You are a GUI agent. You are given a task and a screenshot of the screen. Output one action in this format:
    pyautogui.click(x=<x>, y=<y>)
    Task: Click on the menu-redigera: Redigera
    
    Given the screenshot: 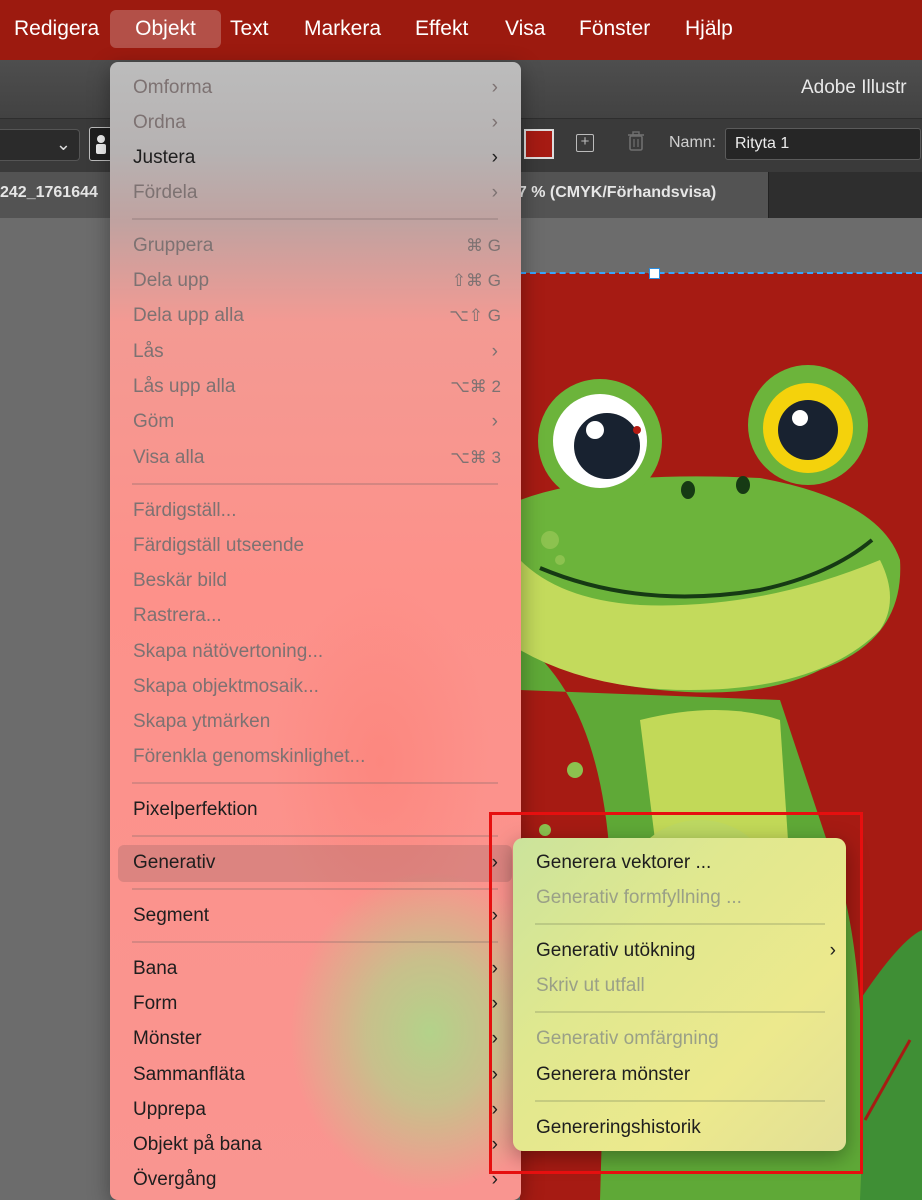 What is the action you would take?
    pyautogui.click(x=56, y=29)
    